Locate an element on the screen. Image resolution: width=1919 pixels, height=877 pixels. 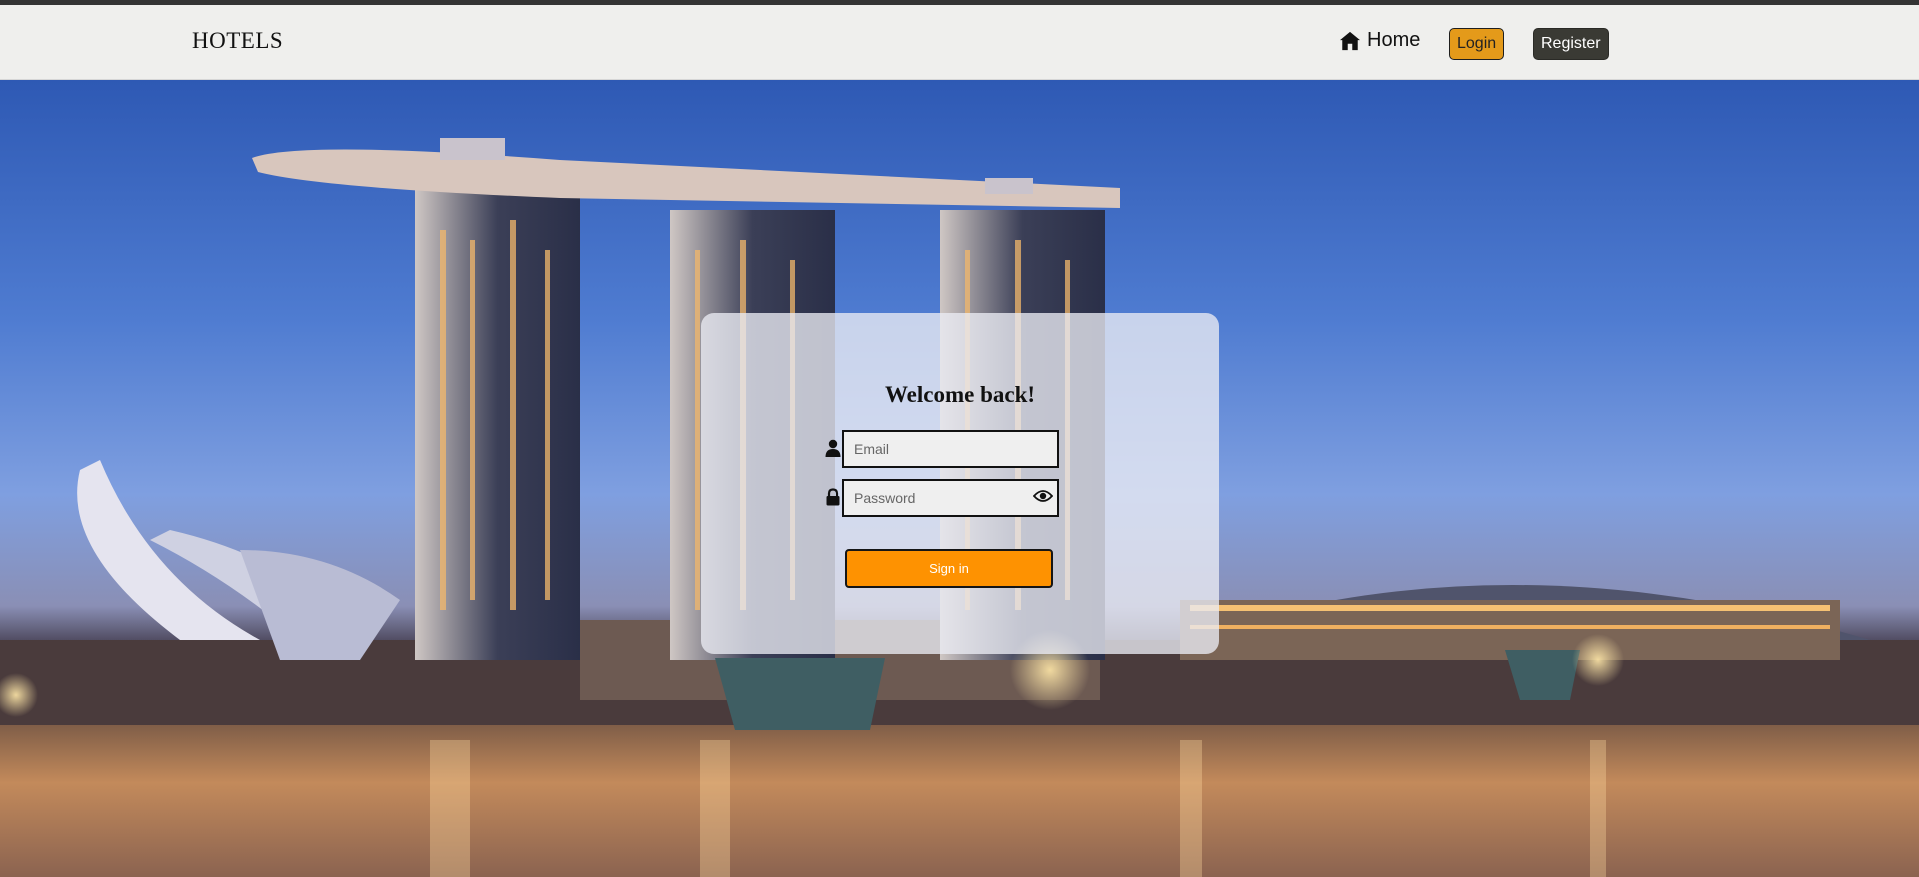
brand-logo: HOTELS is located at coordinates (237, 41).